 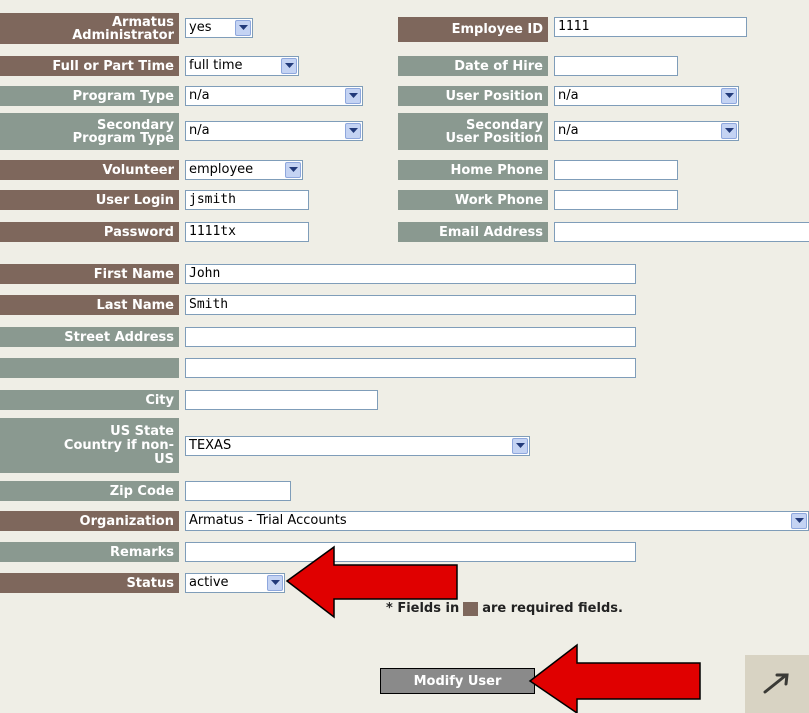 What do you see at coordinates (141, 491) in the screenshot?
I see `zip-code-label-text: Zip Code` at bounding box center [141, 491].